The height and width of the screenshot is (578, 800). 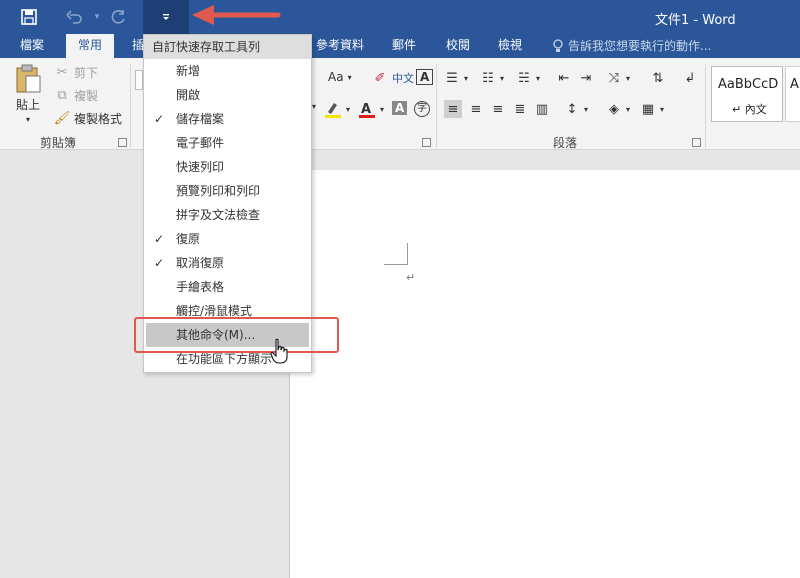 I want to click on customize-qat-icon, so click(x=166, y=17).